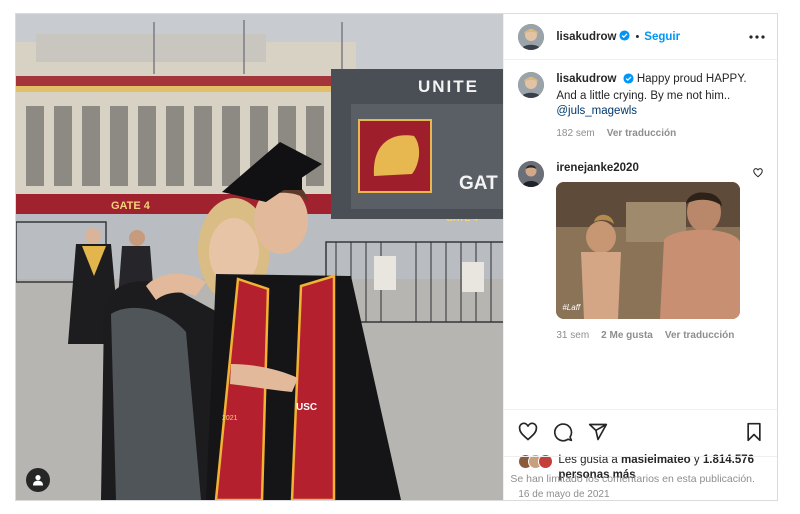 The width and height of the screenshot is (800, 514). Describe the element at coordinates (662, 37) in the screenshot. I see `follow-button: Seguir` at that location.